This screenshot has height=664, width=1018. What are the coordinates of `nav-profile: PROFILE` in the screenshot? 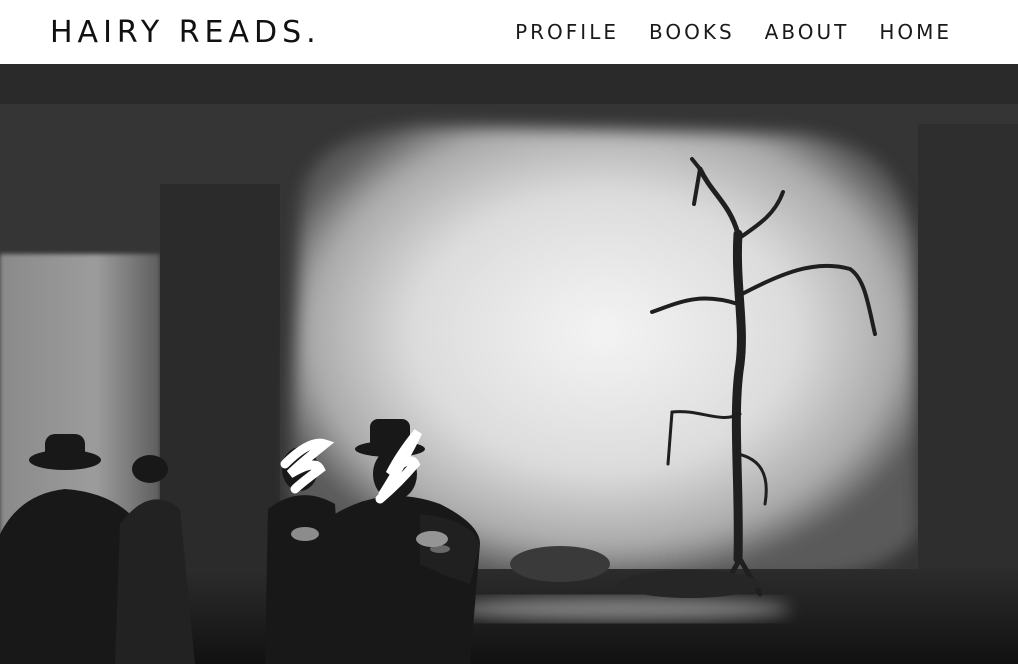 It's located at (567, 32).